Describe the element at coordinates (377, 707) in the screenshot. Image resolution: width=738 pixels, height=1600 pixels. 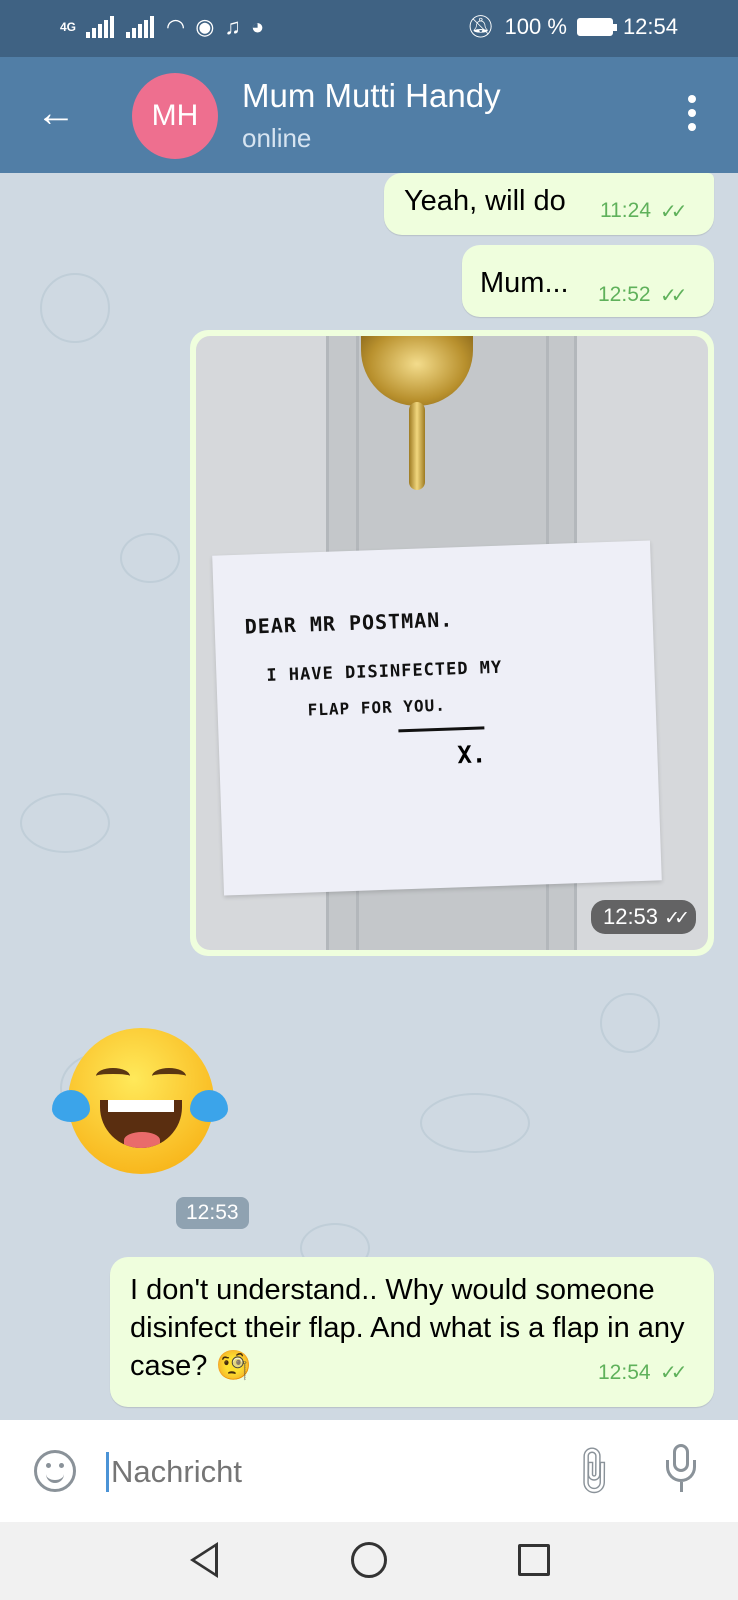
I see `note-line: FLAP FOR YOU.` at that location.